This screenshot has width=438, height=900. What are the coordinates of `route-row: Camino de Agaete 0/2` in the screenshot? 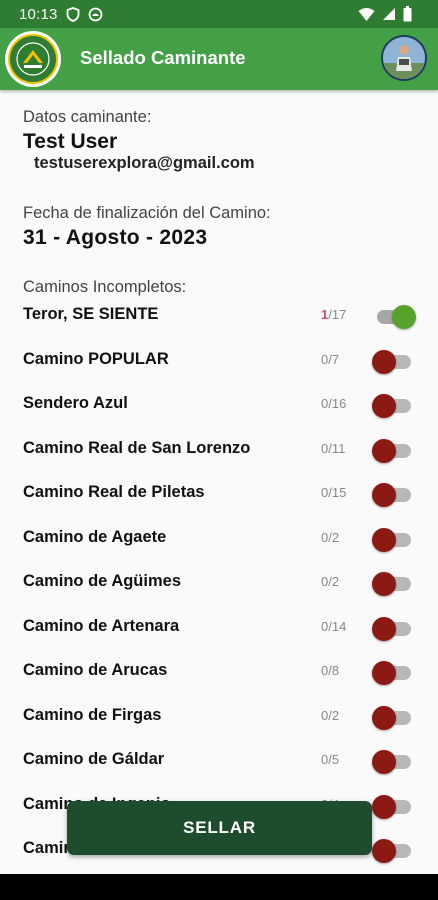 It's located at (219, 538).